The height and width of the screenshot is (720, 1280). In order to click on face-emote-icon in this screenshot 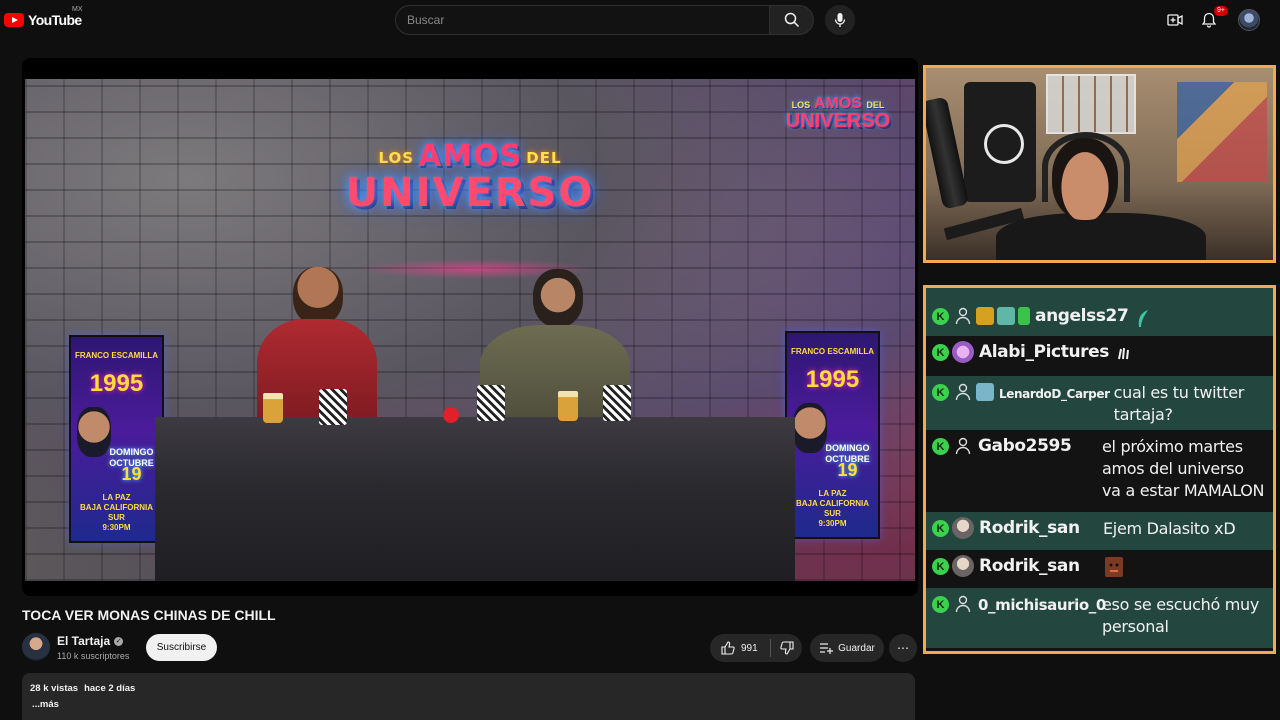, I will do `click(1114, 569)`.